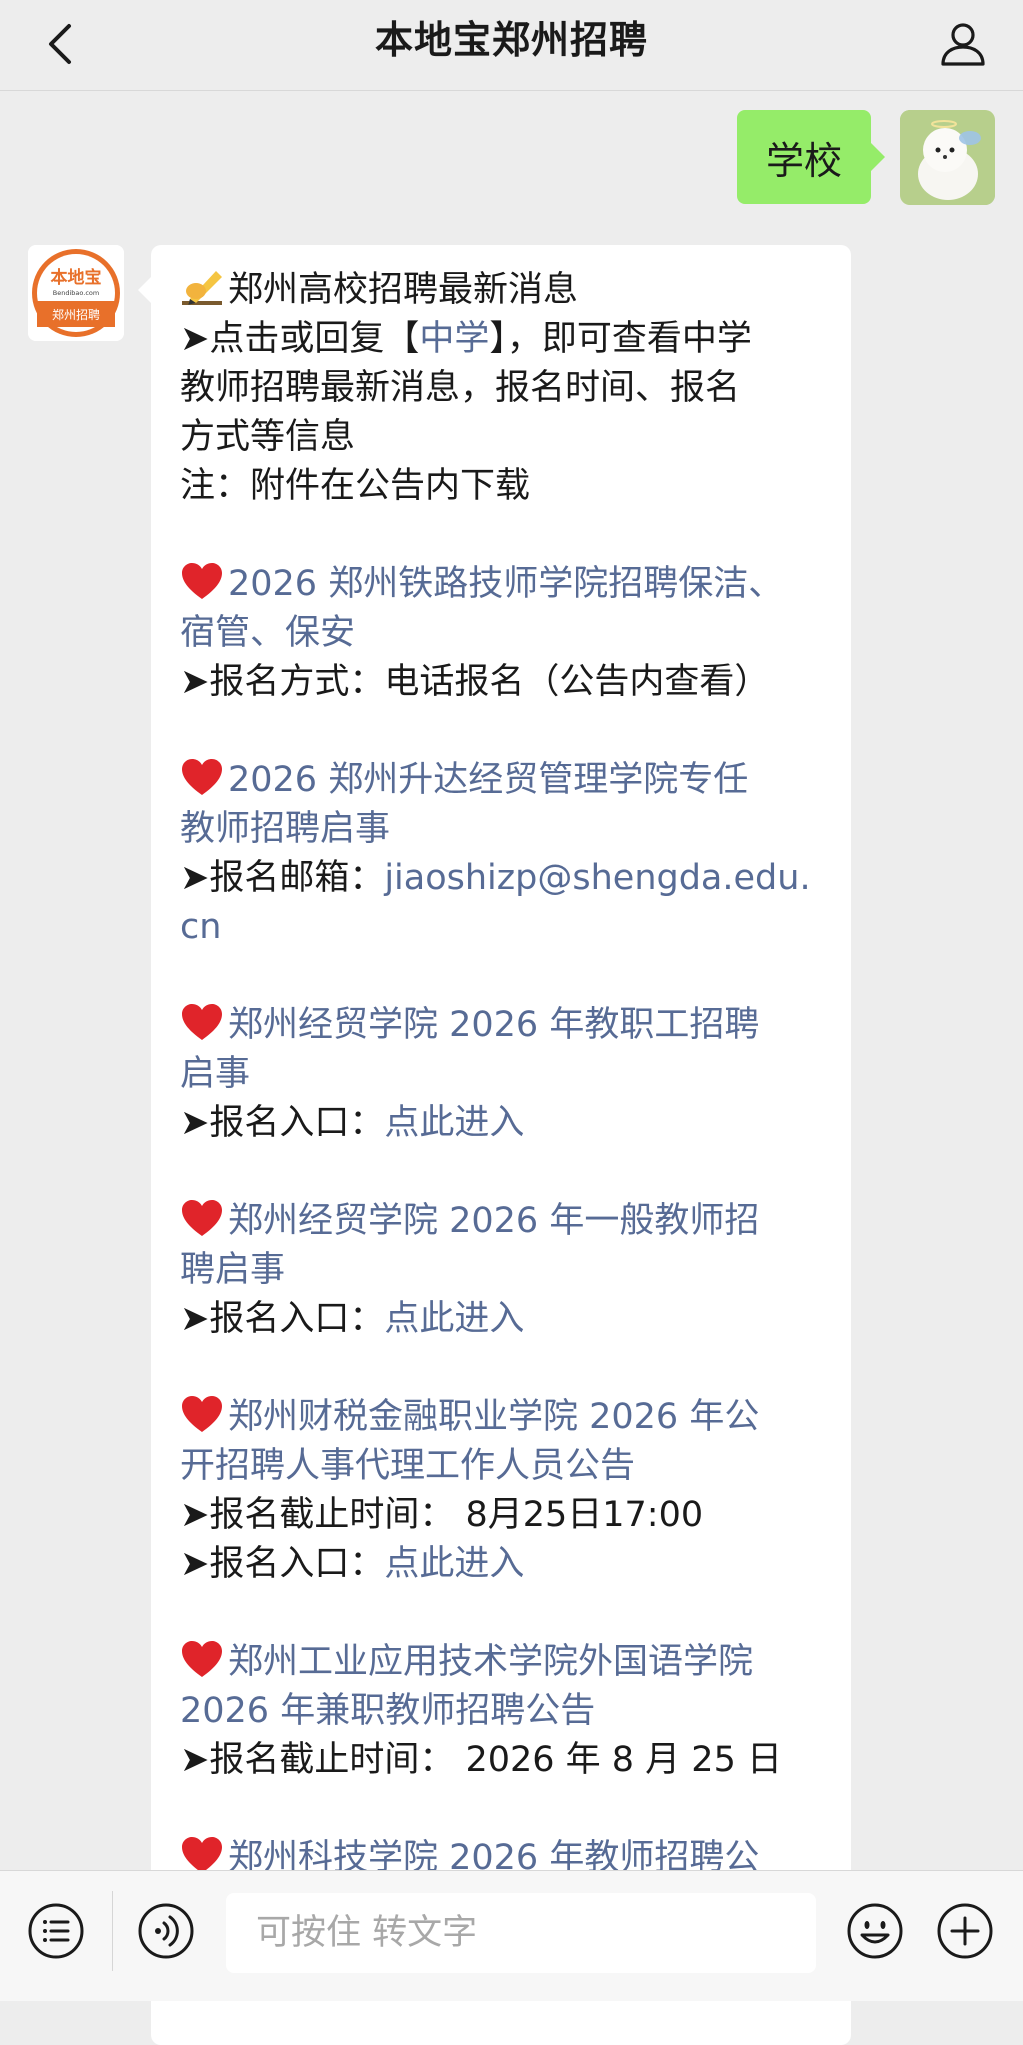 The image size is (1023, 2045). What do you see at coordinates (493, 1025) in the screenshot?
I see `job-item-title-text: 郑州经贸学院 2026 年教职工招聘` at bounding box center [493, 1025].